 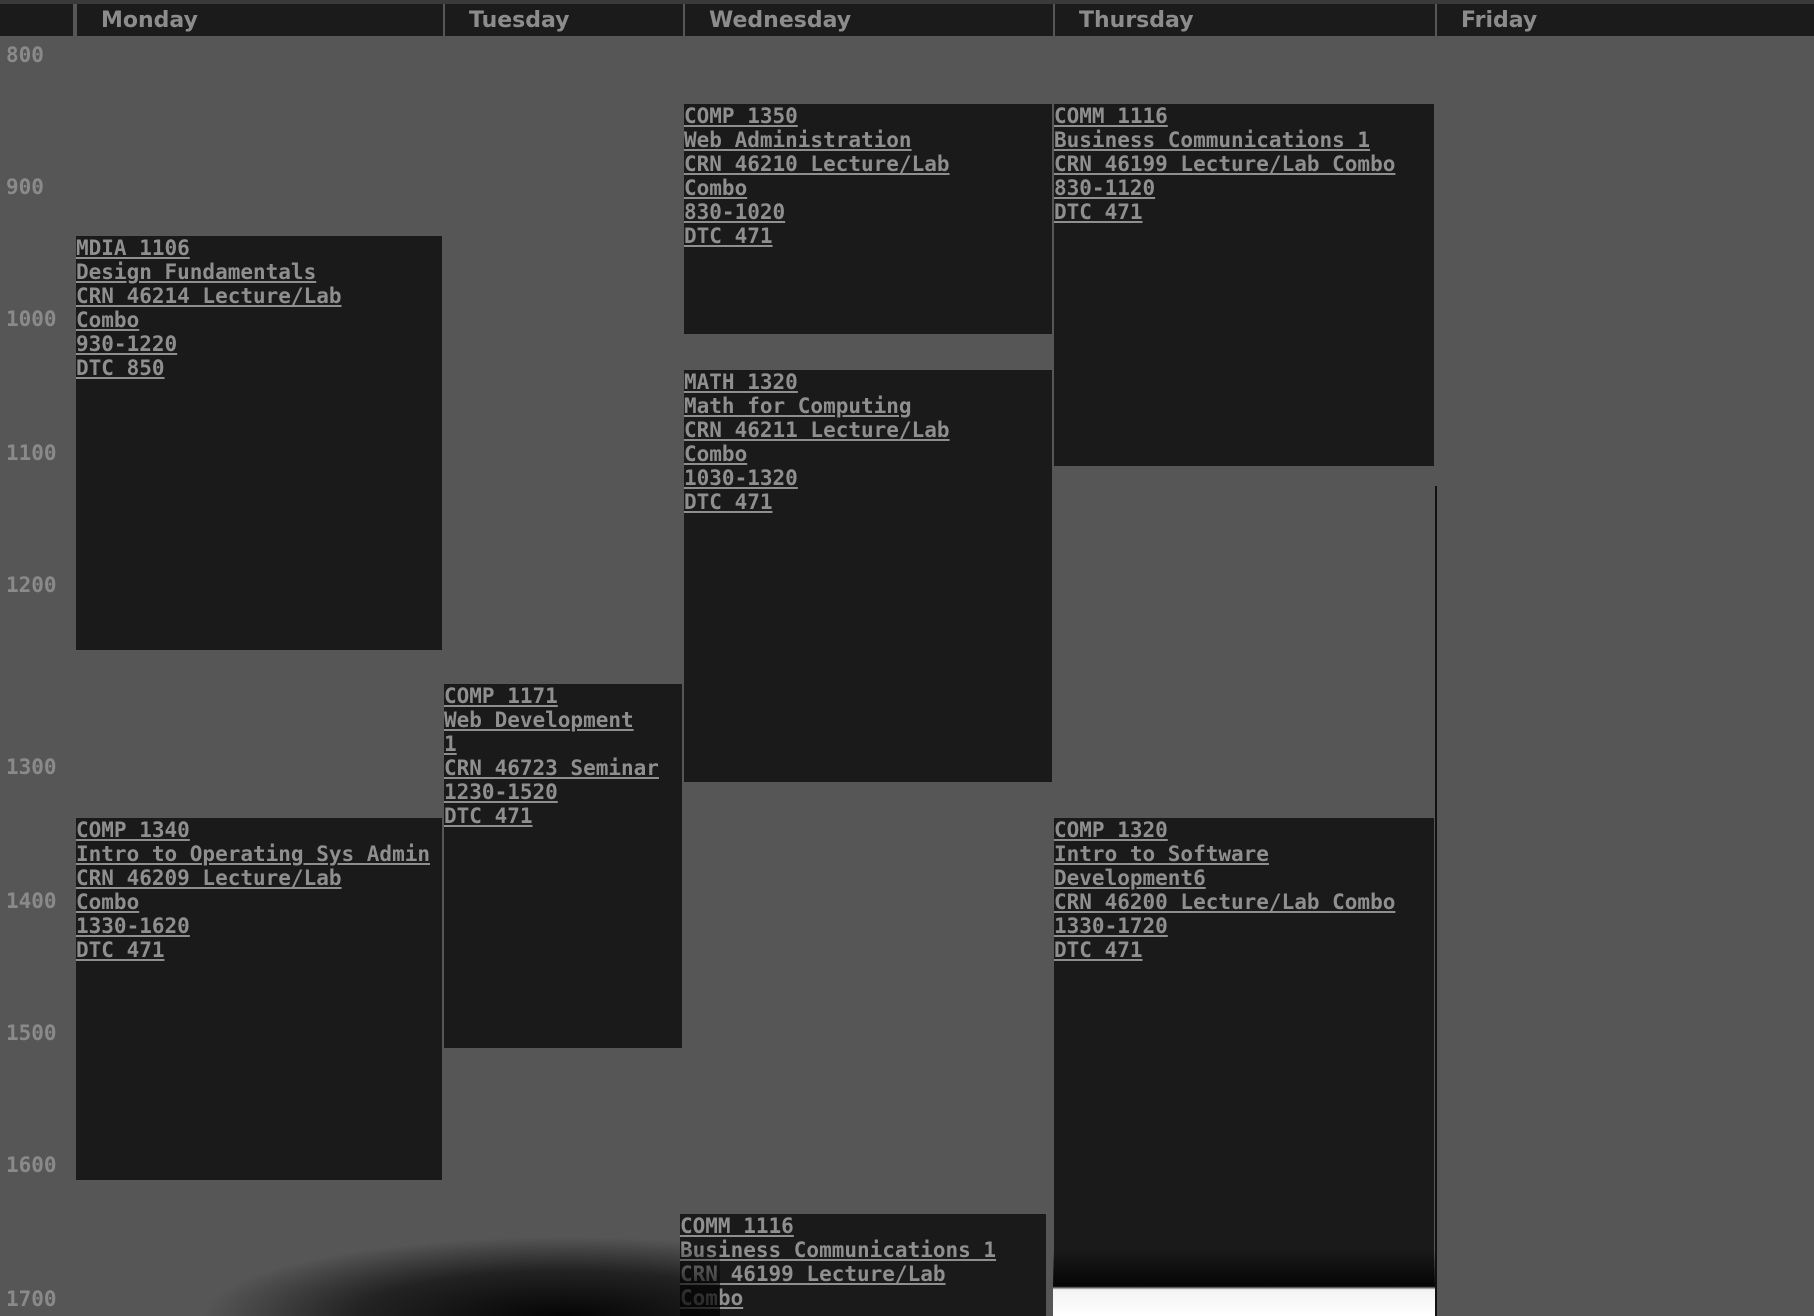 What do you see at coordinates (259, 344) in the screenshot?
I see `event-time: 930-1220` at bounding box center [259, 344].